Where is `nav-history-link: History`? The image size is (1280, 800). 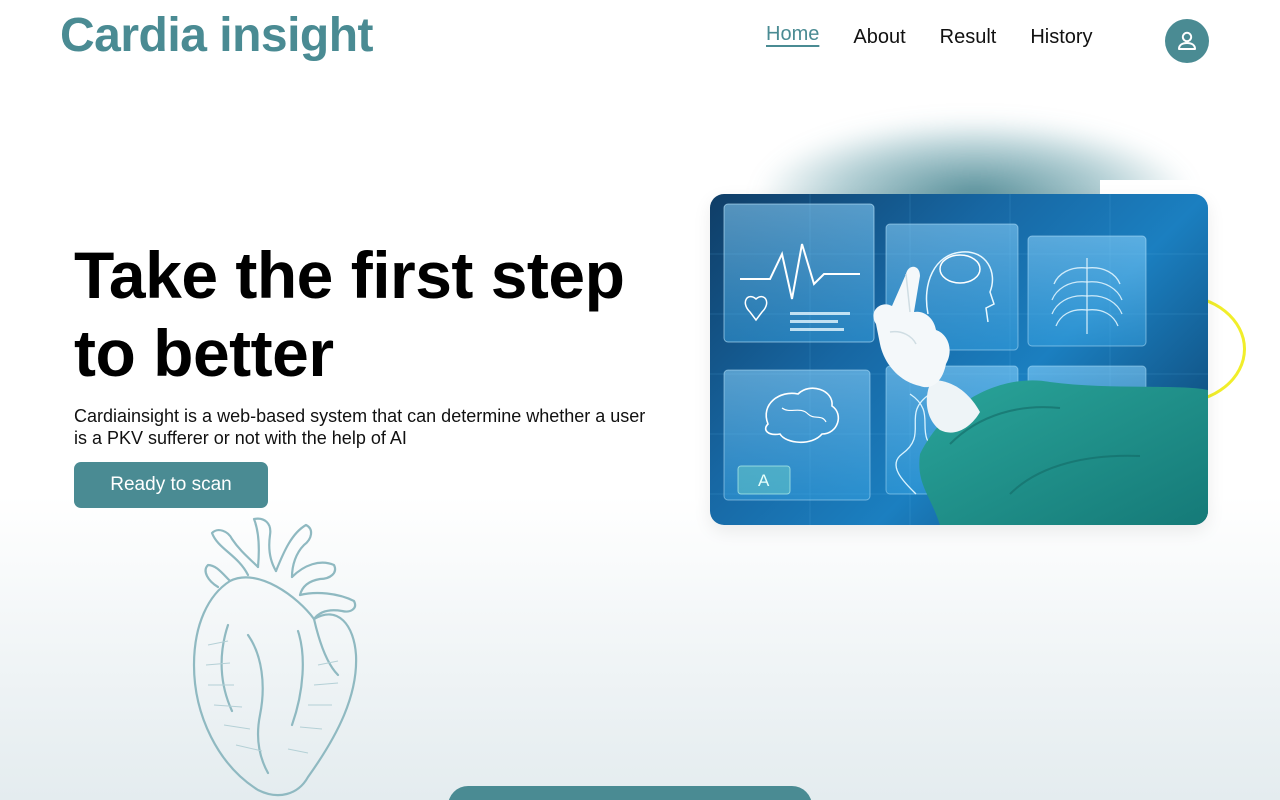
nav-history-link: History is located at coordinates (1061, 37).